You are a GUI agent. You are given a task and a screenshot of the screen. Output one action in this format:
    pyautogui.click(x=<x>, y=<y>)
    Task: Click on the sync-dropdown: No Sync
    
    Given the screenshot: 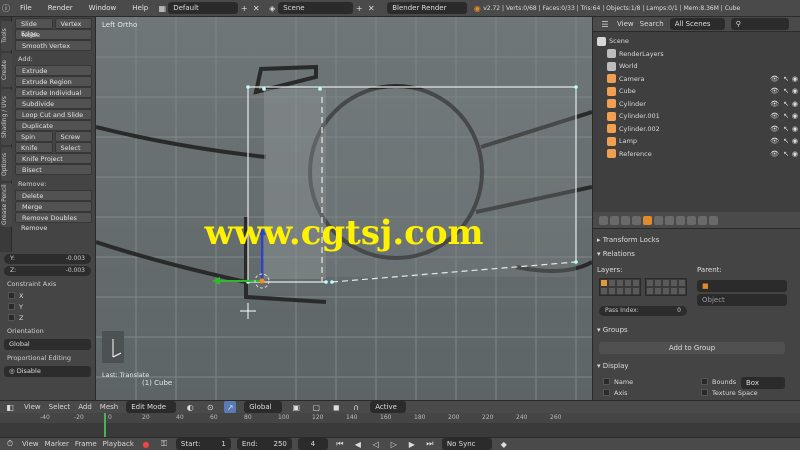 What is the action you would take?
    pyautogui.click(x=466, y=444)
    